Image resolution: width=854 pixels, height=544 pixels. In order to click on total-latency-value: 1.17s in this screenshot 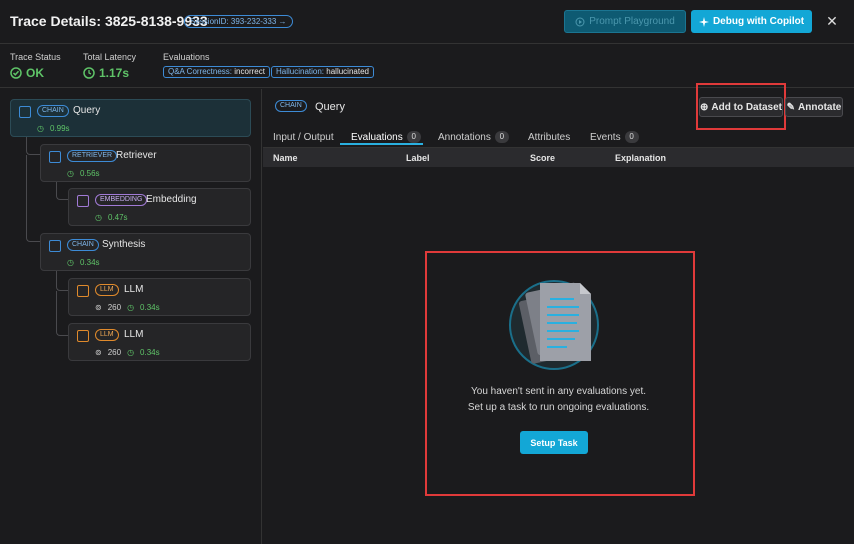, I will do `click(106, 73)`.